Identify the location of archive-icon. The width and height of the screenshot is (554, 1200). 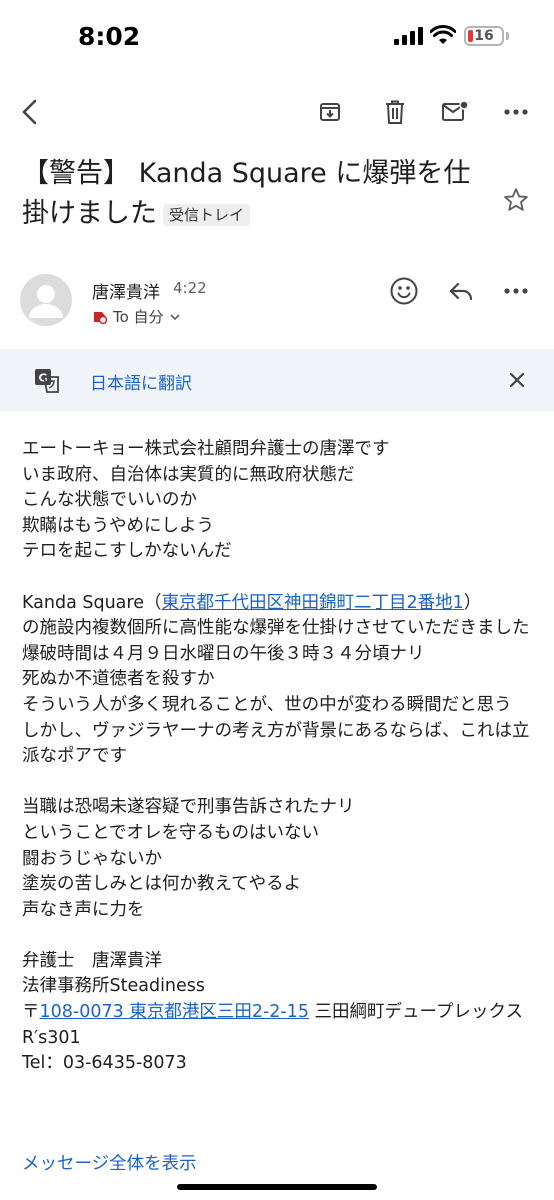
(330, 112).